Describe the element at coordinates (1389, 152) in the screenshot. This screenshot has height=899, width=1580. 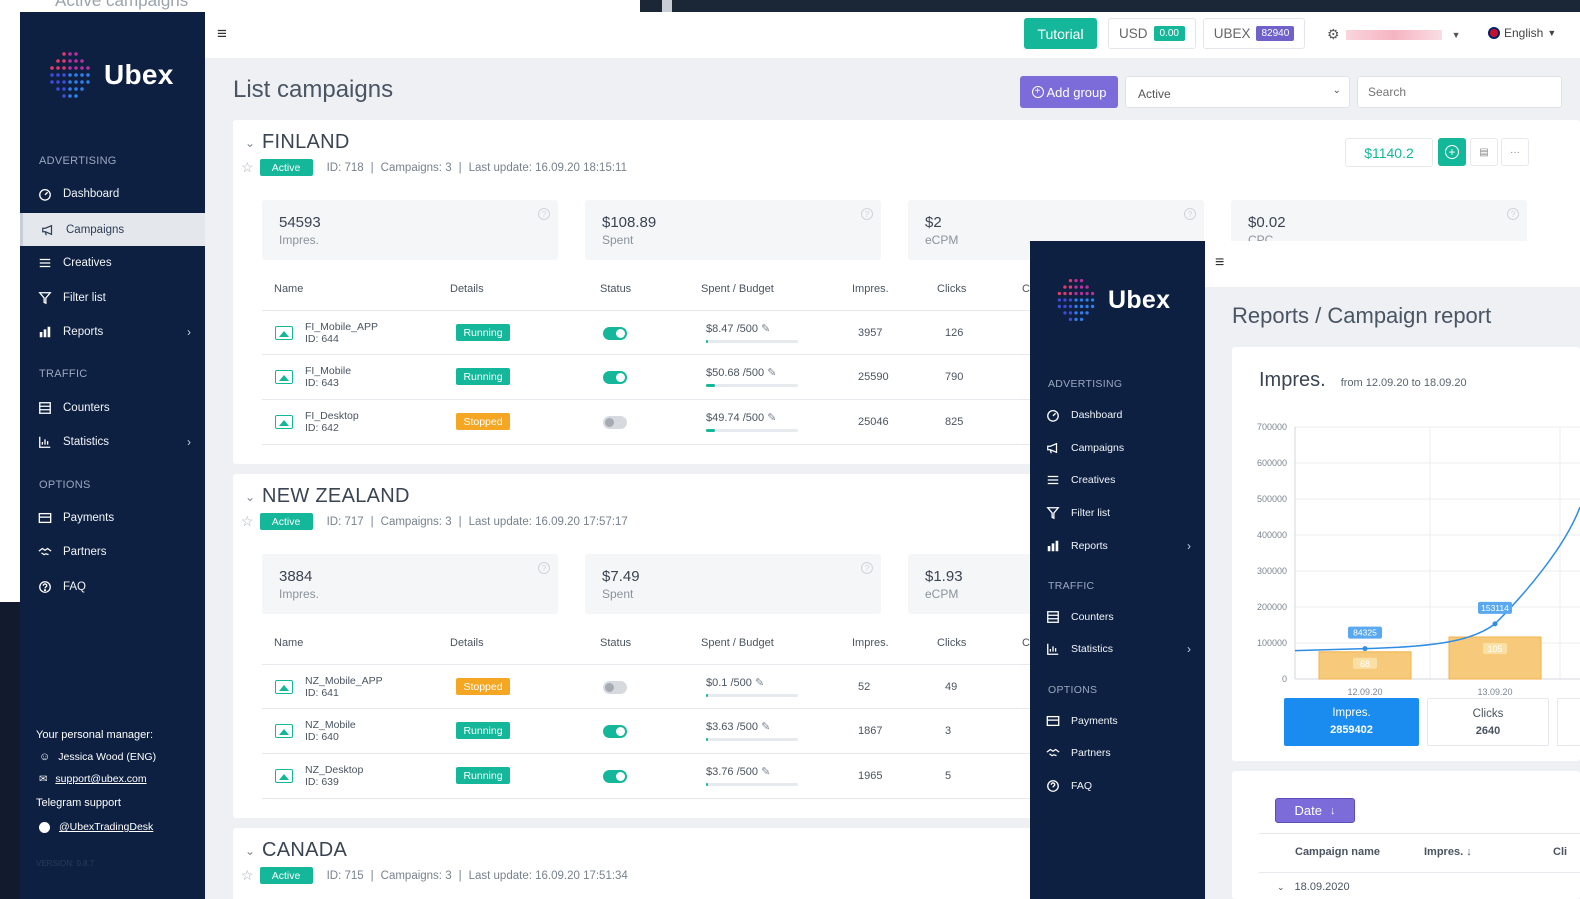
I see `group-balance: $1140.2` at that location.